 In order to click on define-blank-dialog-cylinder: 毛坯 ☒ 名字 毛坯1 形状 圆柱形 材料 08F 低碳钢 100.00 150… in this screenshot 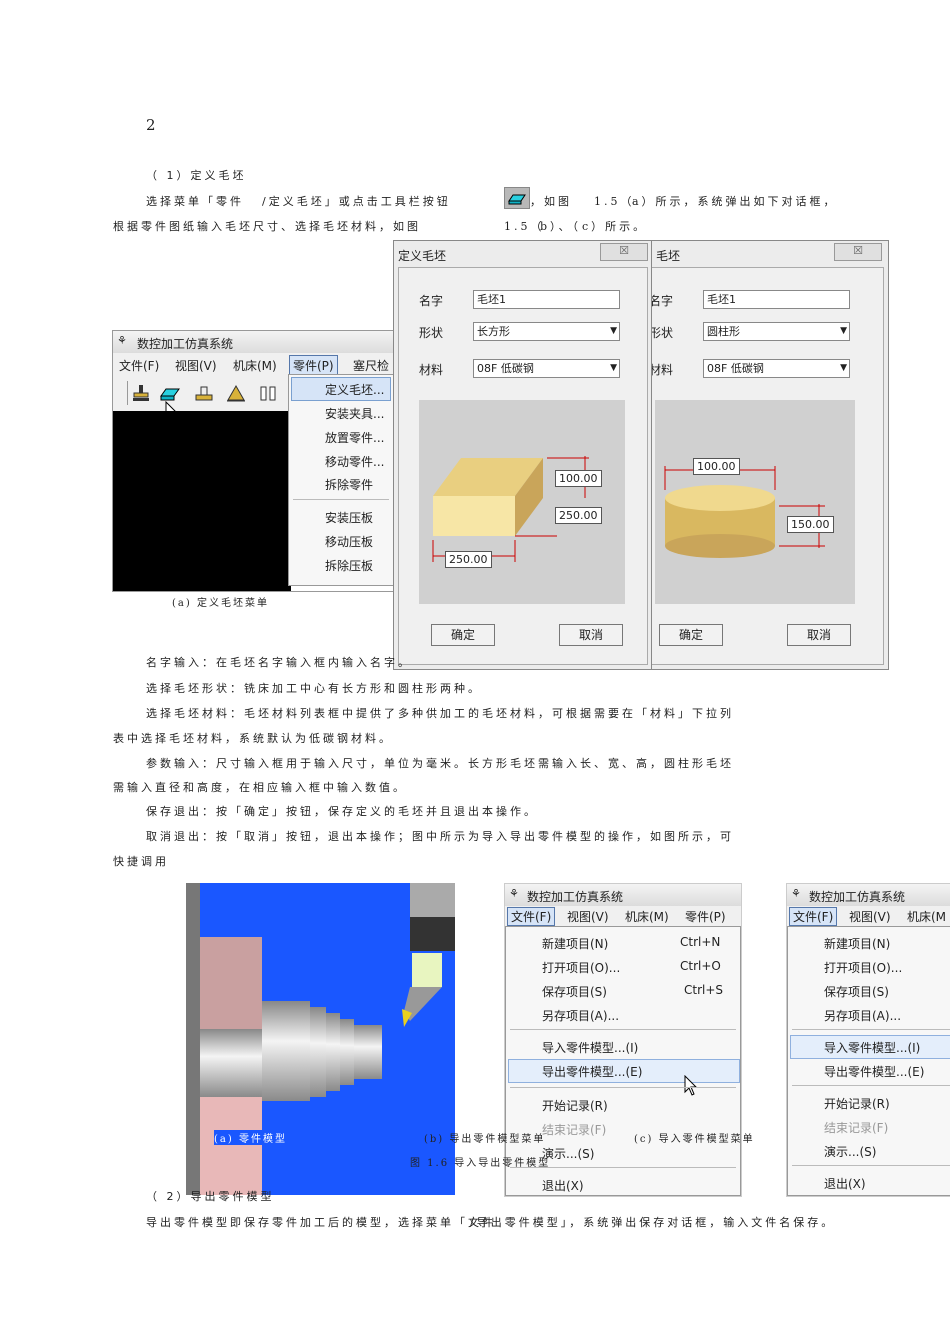, I will do `click(770, 455)`.